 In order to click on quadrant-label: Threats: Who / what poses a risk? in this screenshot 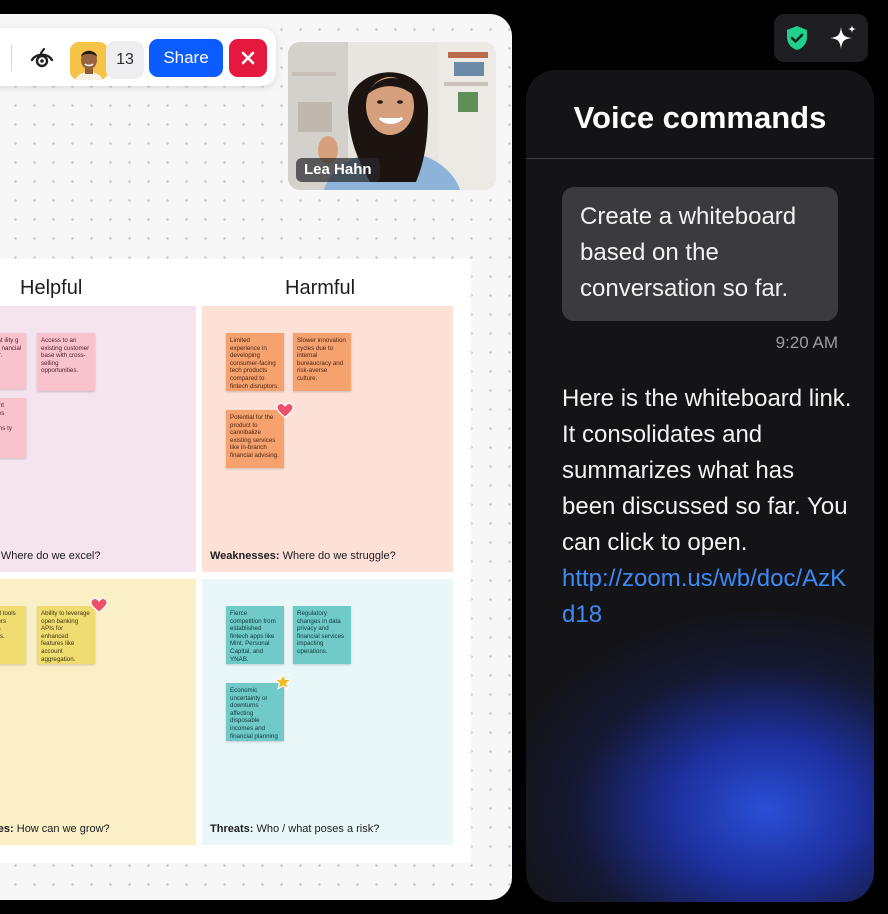, I will do `click(295, 829)`.